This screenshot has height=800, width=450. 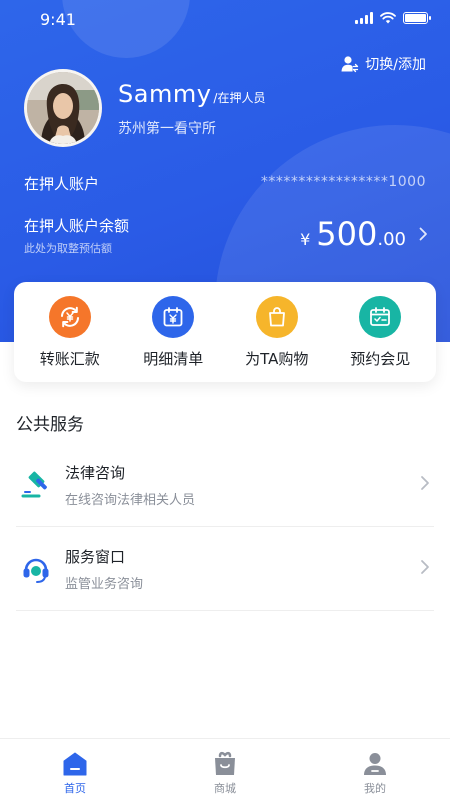 I want to click on status-time: 9:41, so click(x=58, y=19).